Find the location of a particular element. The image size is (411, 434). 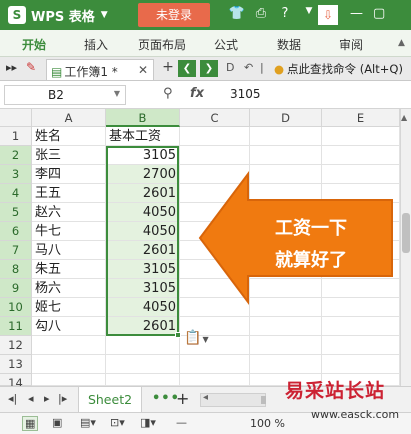

cell-b5: 4050 is located at coordinates (143, 212).